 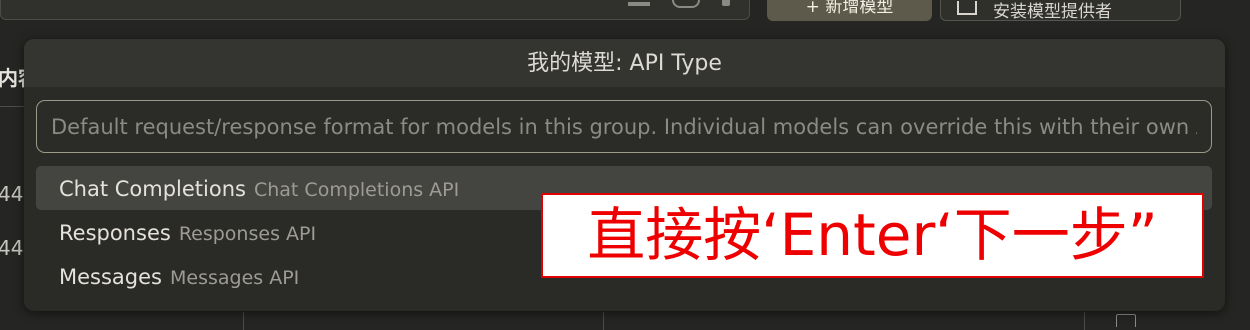 I want to click on database-icon, so click(x=686, y=4).